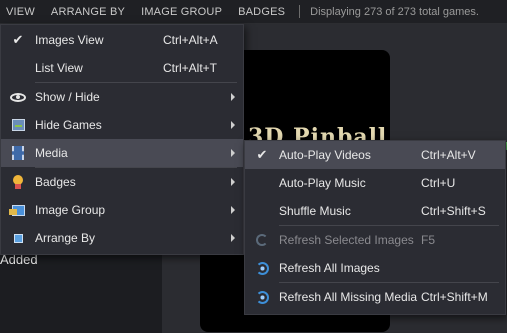 Image resolution: width=507 pixels, height=333 pixels. Describe the element at coordinates (88, 12) in the screenshot. I see `menu-arrange-by: ARRANGE BY` at that location.